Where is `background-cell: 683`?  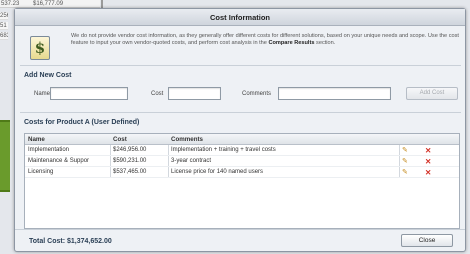 background-cell: 683 is located at coordinates (4, 36).